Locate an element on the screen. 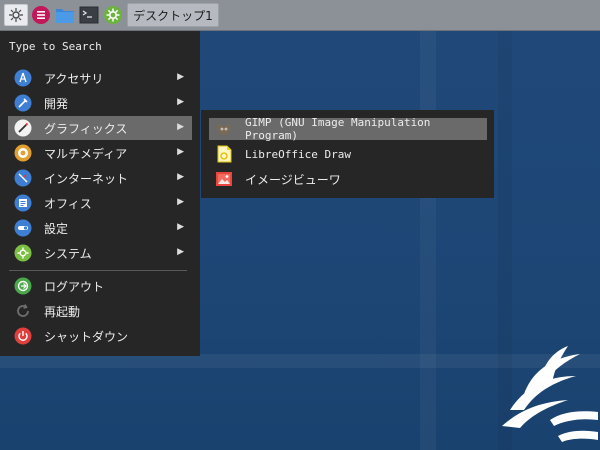 Image resolution: width=600 pixels, height=450 pixels. menu-category-accessories: アクセサリ ▶ is located at coordinates (100, 78).